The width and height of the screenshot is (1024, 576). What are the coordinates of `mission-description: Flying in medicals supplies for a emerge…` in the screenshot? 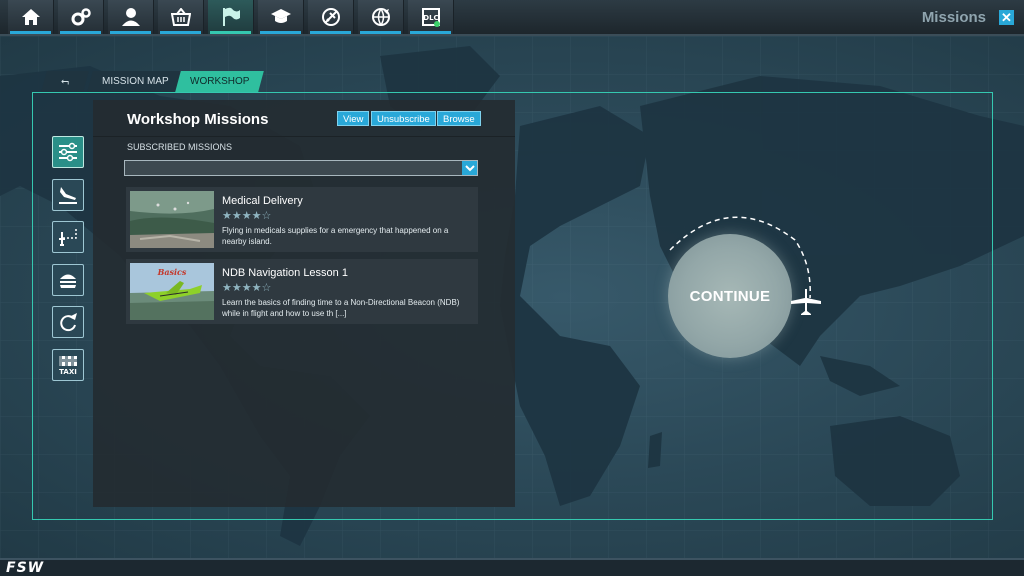 It's located at (335, 236).